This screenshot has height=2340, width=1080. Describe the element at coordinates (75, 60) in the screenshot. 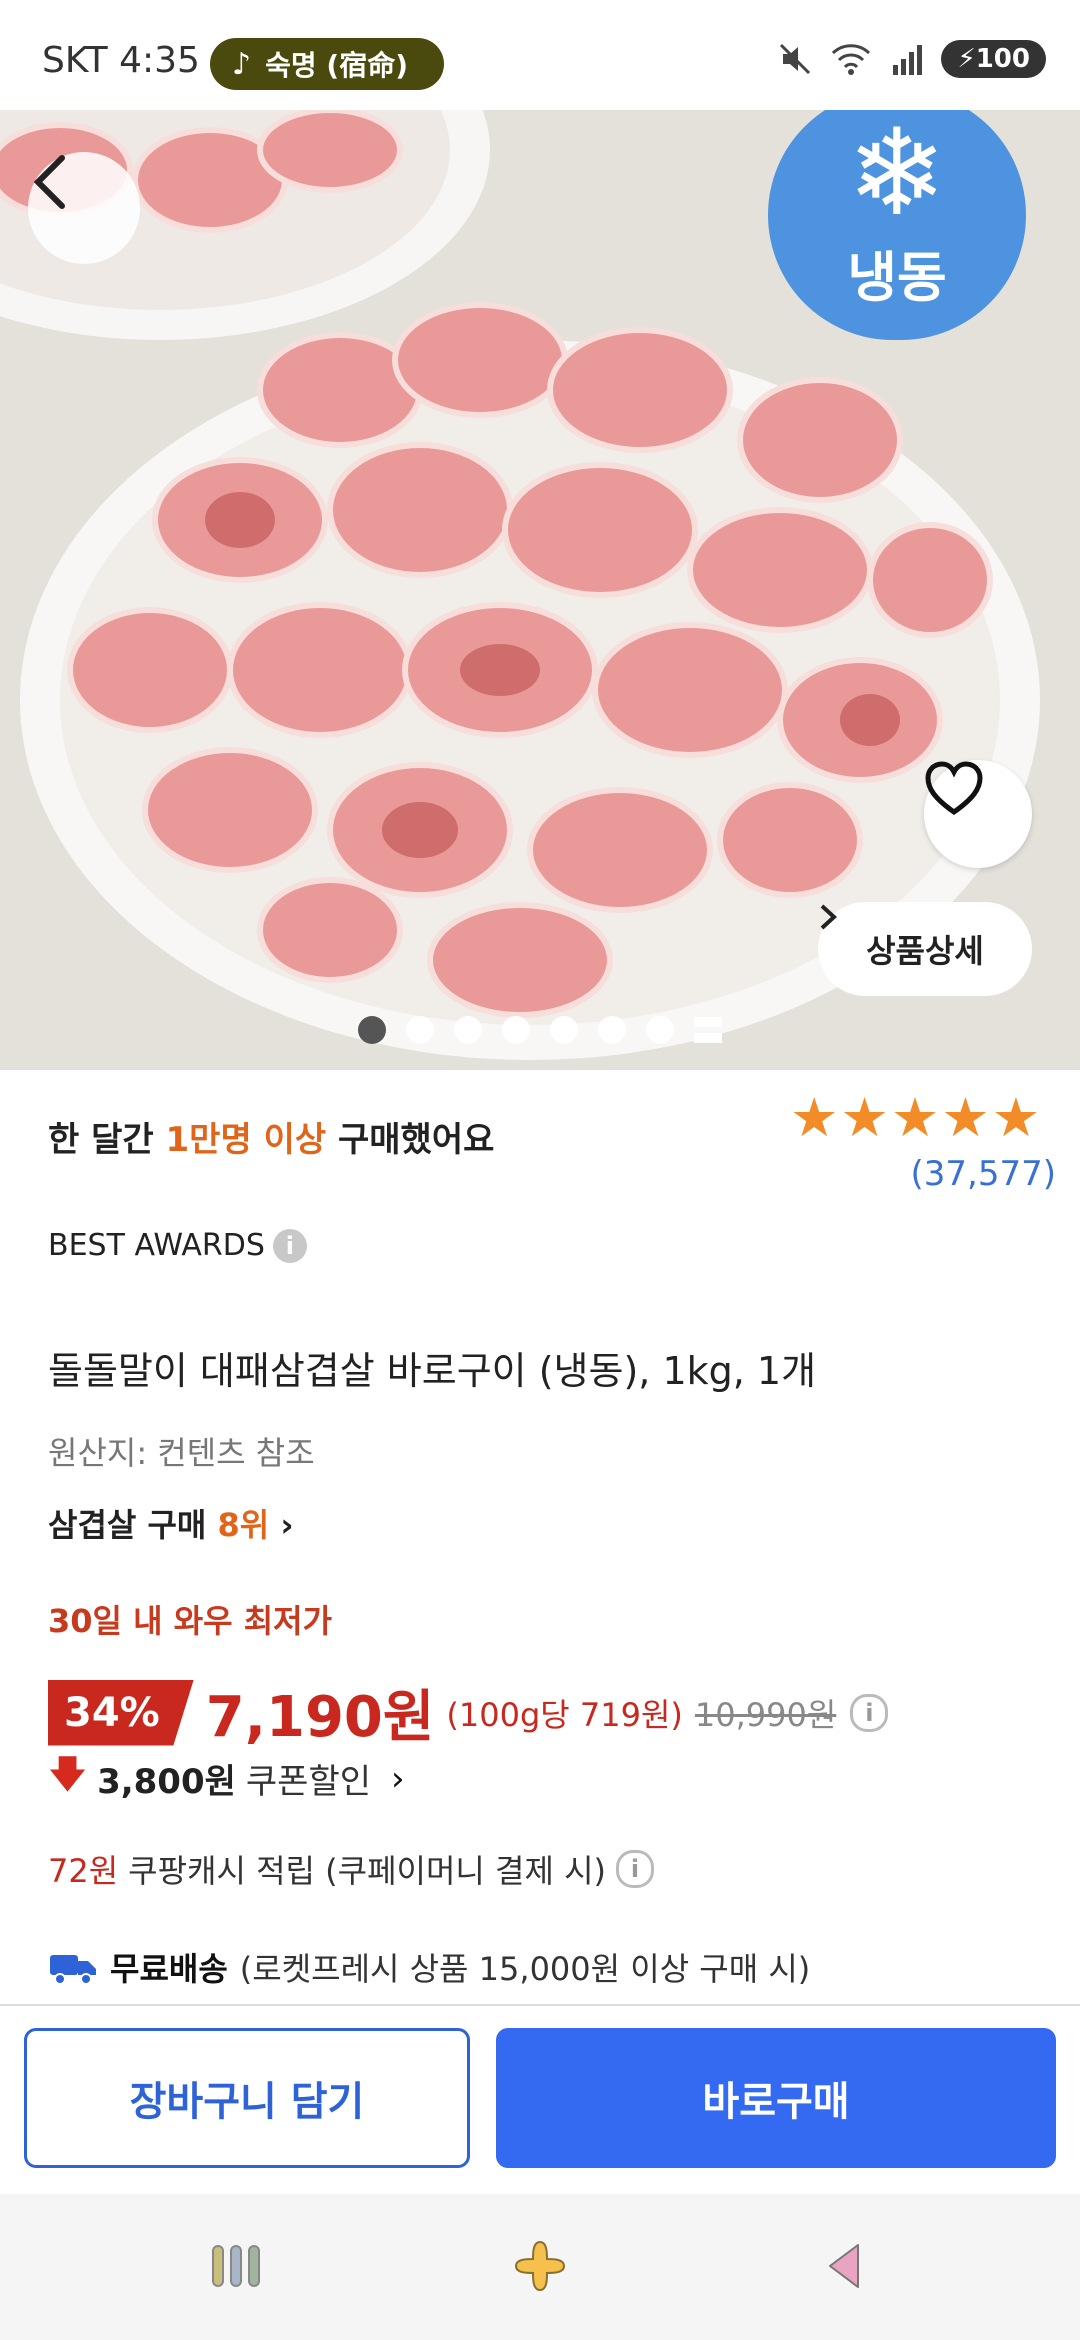

I see `carrier-label: SKT` at that location.